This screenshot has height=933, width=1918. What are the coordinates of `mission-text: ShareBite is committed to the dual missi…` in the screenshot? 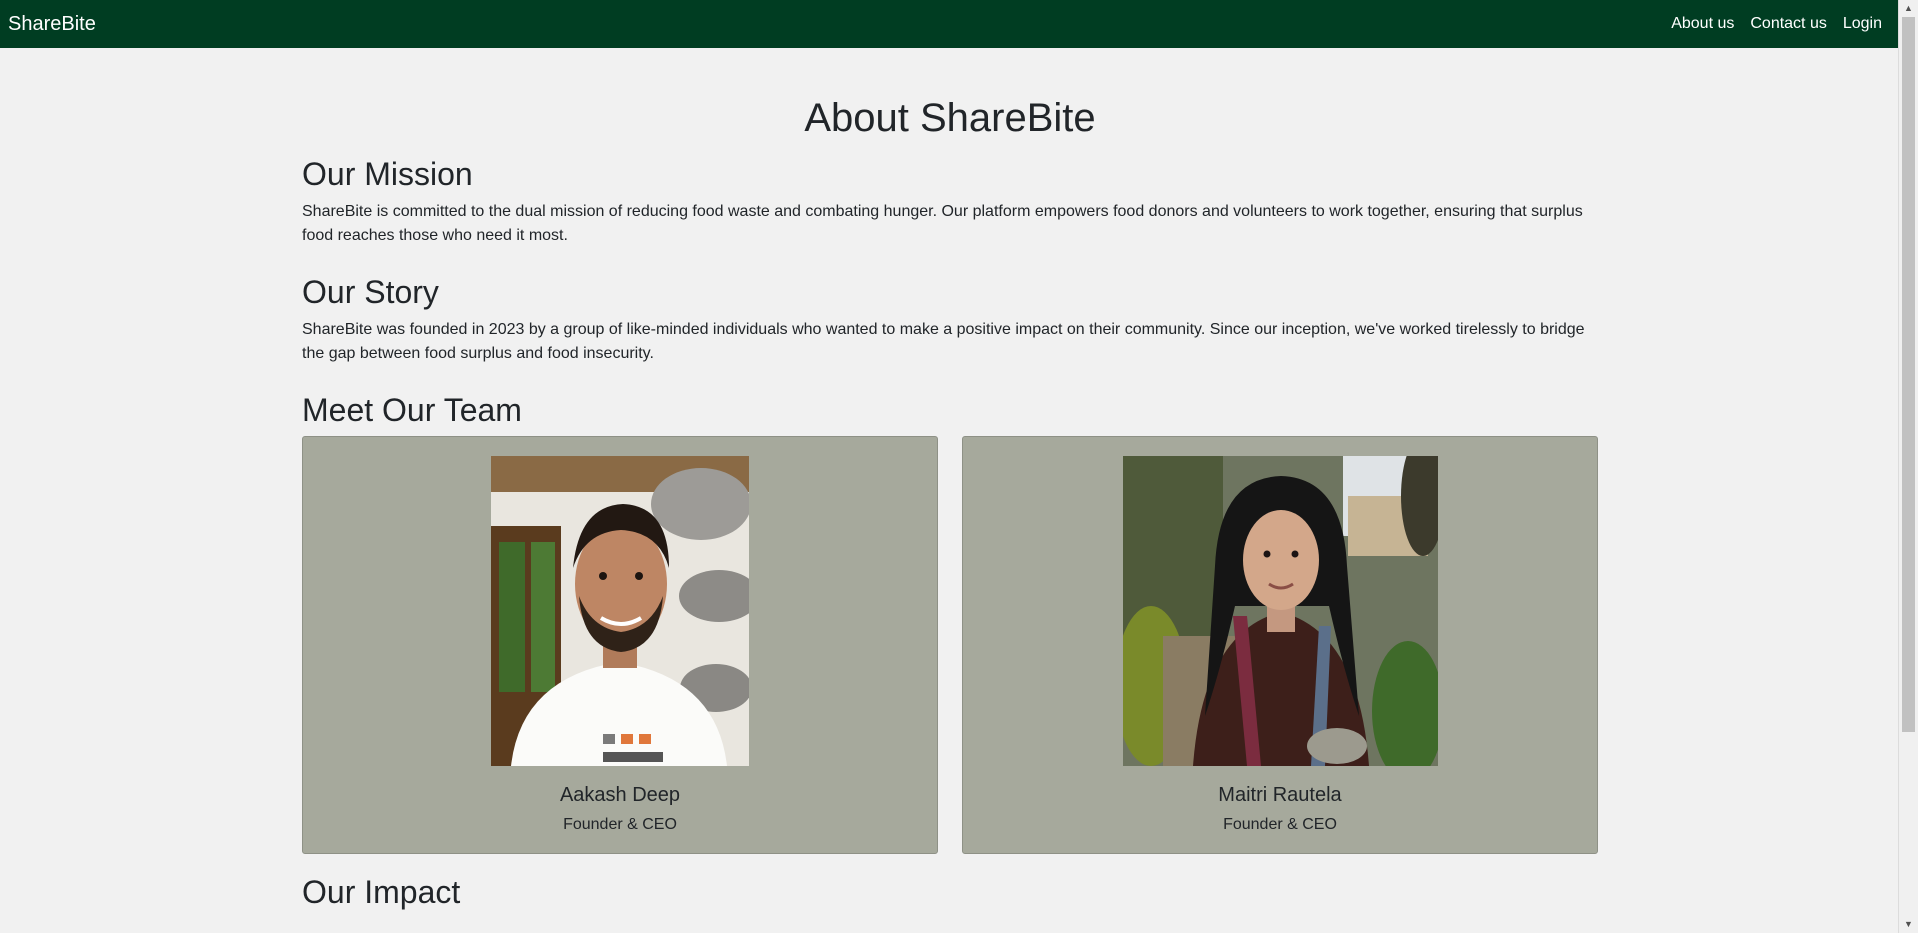 It's located at (942, 223).